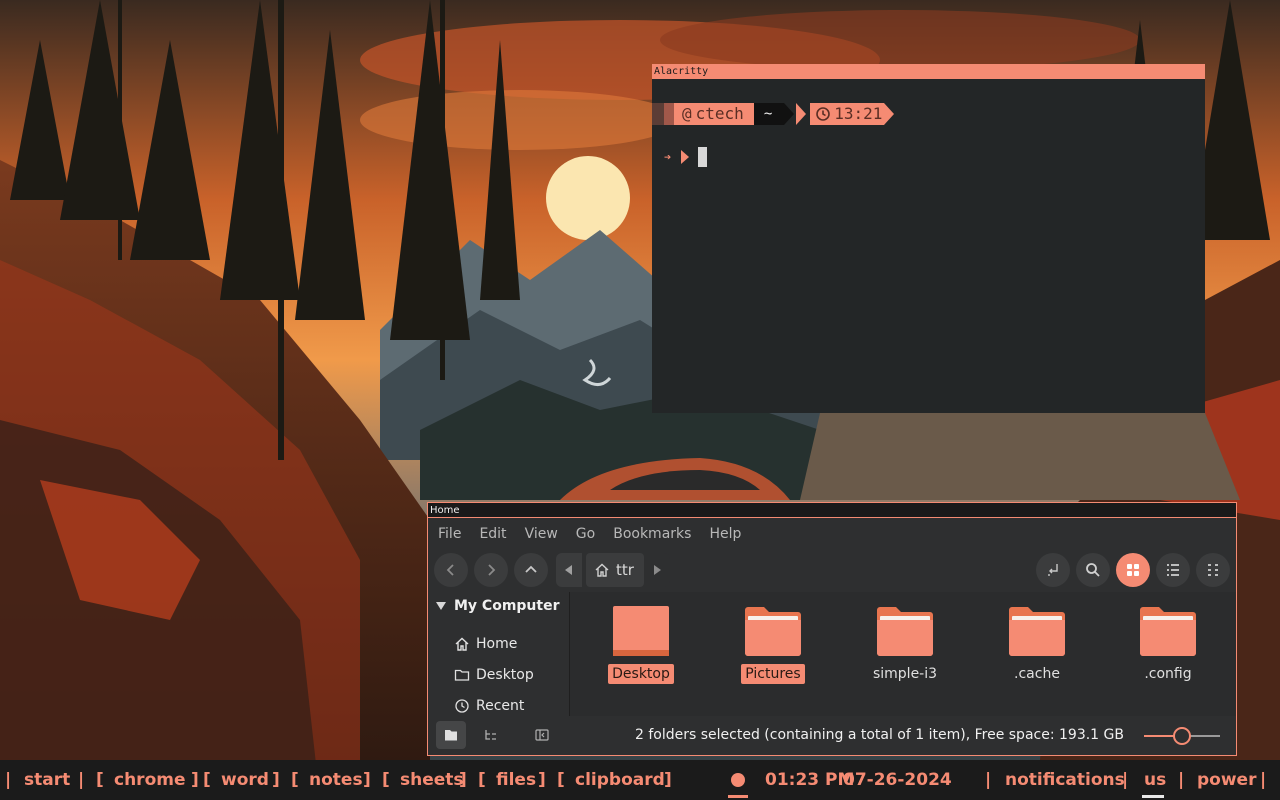 The image size is (1280, 800). What do you see at coordinates (773, 674) in the screenshot?
I see `file-name: Pictures` at bounding box center [773, 674].